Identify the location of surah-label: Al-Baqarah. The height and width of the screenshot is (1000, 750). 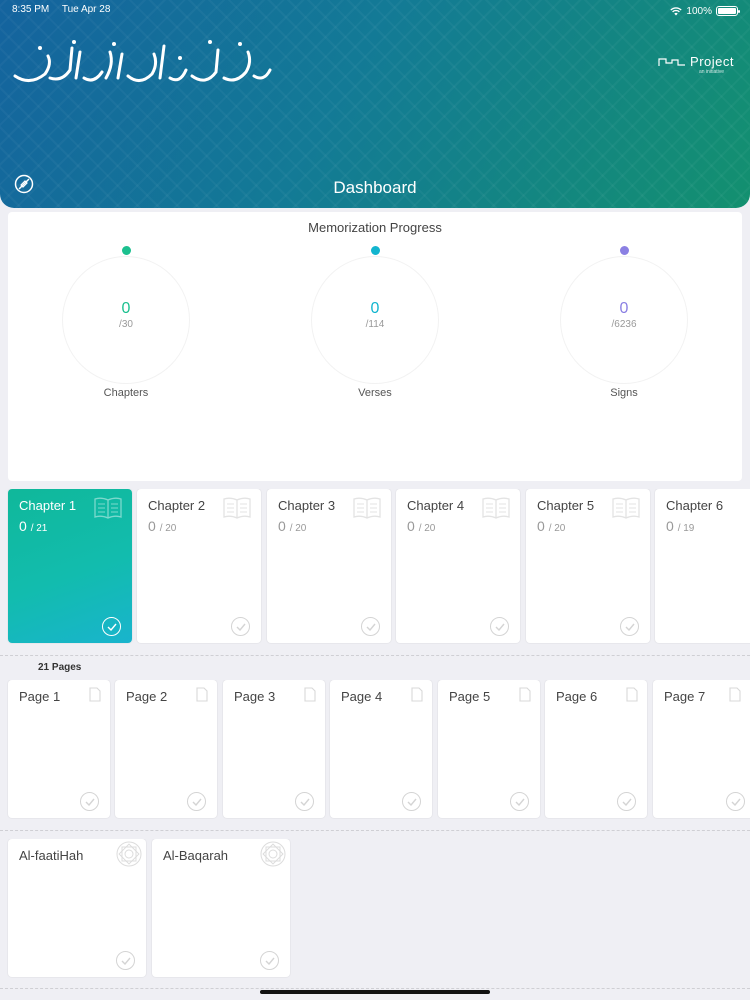
(196, 855).